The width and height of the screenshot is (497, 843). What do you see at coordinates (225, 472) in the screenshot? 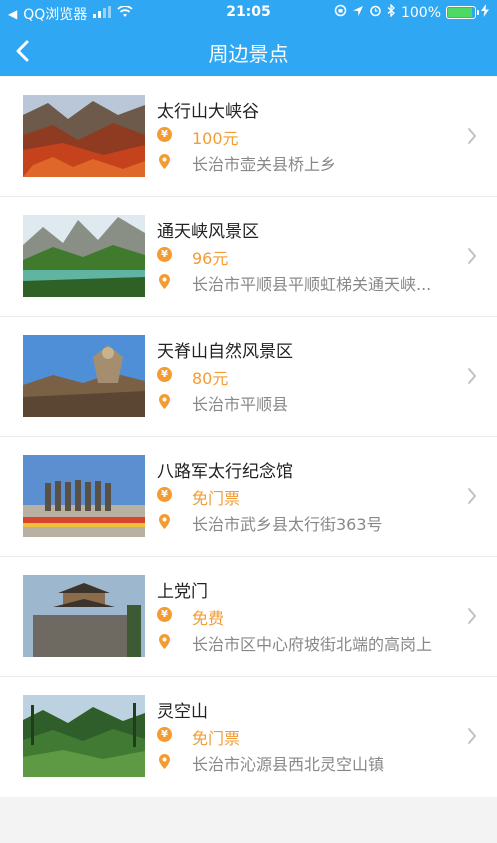
I see `spot-name: 八路军太行纪念馆` at bounding box center [225, 472].